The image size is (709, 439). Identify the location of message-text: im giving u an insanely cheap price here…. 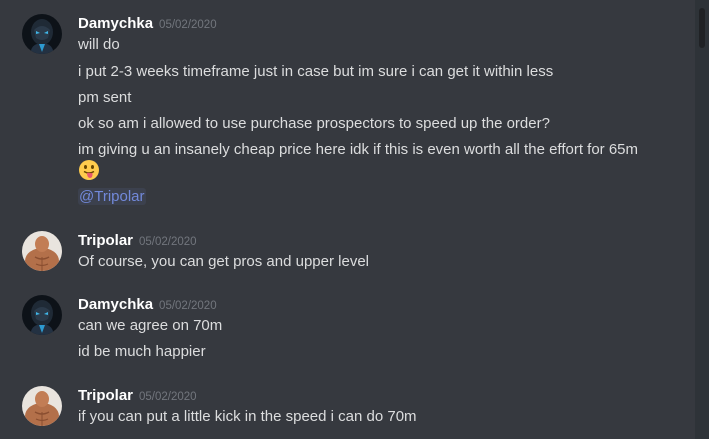
(358, 149).